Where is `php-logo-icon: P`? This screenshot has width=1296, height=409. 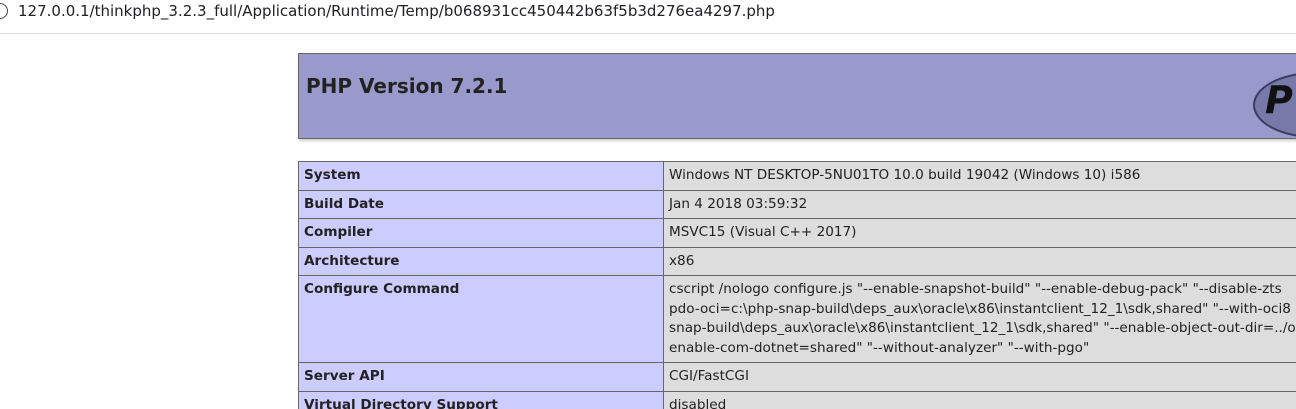
php-logo-icon: P is located at coordinates (1274, 105).